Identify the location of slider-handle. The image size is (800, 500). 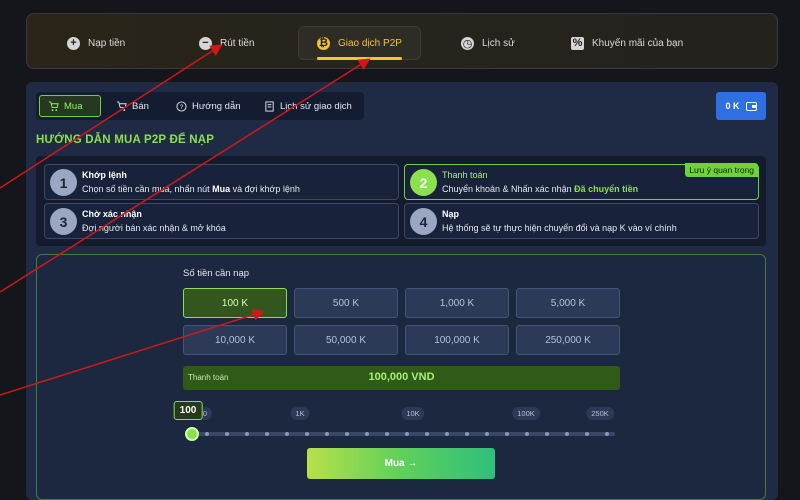
(192, 434).